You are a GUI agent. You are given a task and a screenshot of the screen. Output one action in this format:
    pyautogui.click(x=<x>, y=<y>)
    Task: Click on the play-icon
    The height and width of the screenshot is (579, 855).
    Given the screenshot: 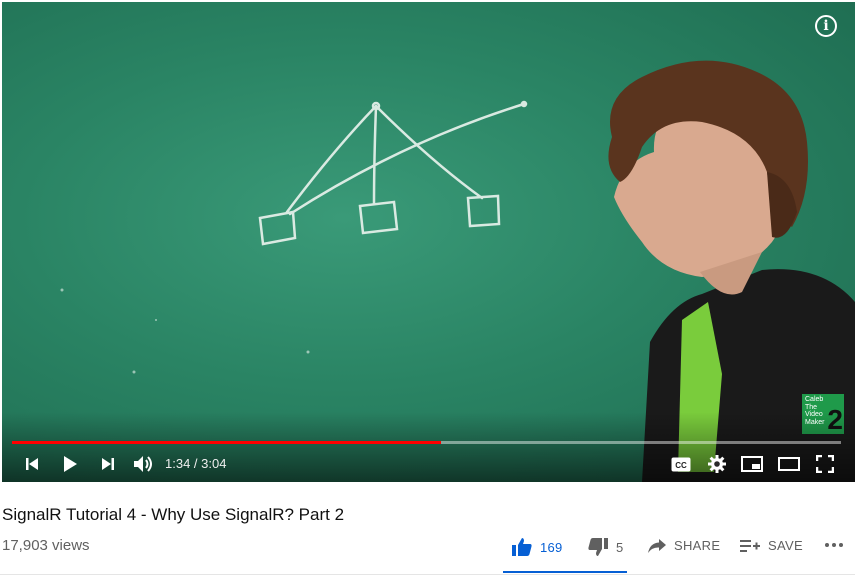 What is the action you would take?
    pyautogui.click(x=70, y=464)
    